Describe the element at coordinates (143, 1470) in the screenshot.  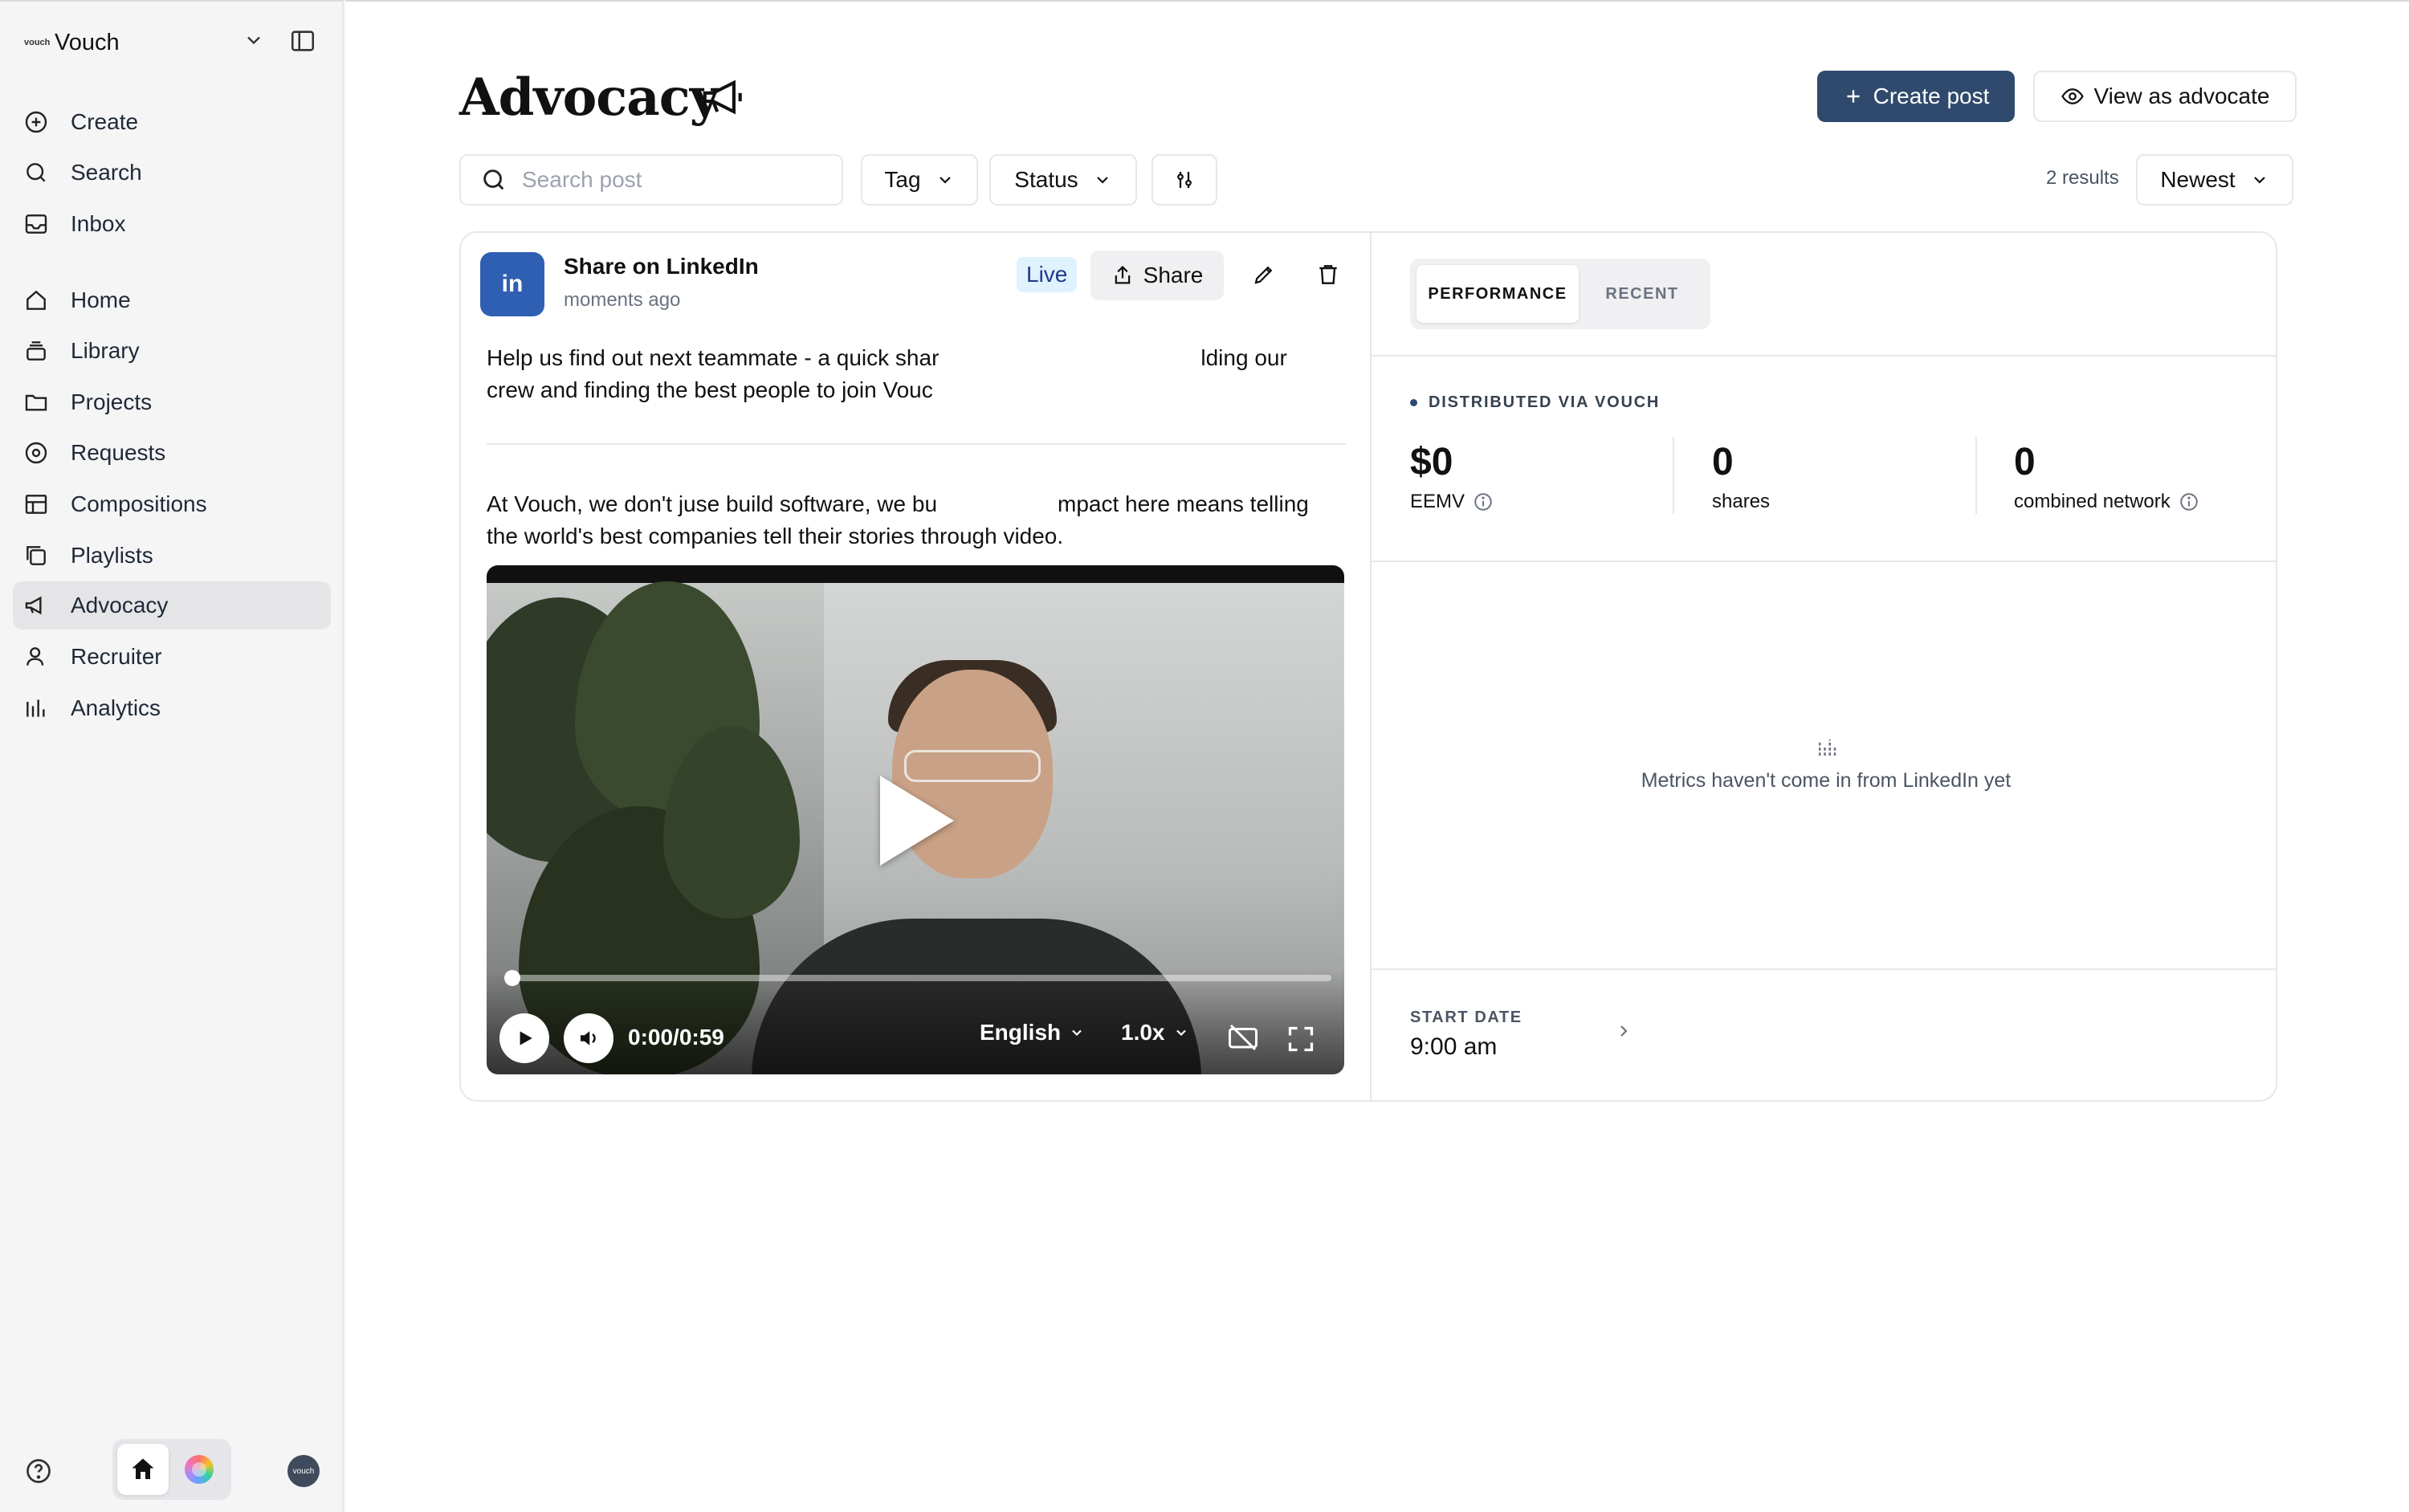
I see `home-mode-button` at that location.